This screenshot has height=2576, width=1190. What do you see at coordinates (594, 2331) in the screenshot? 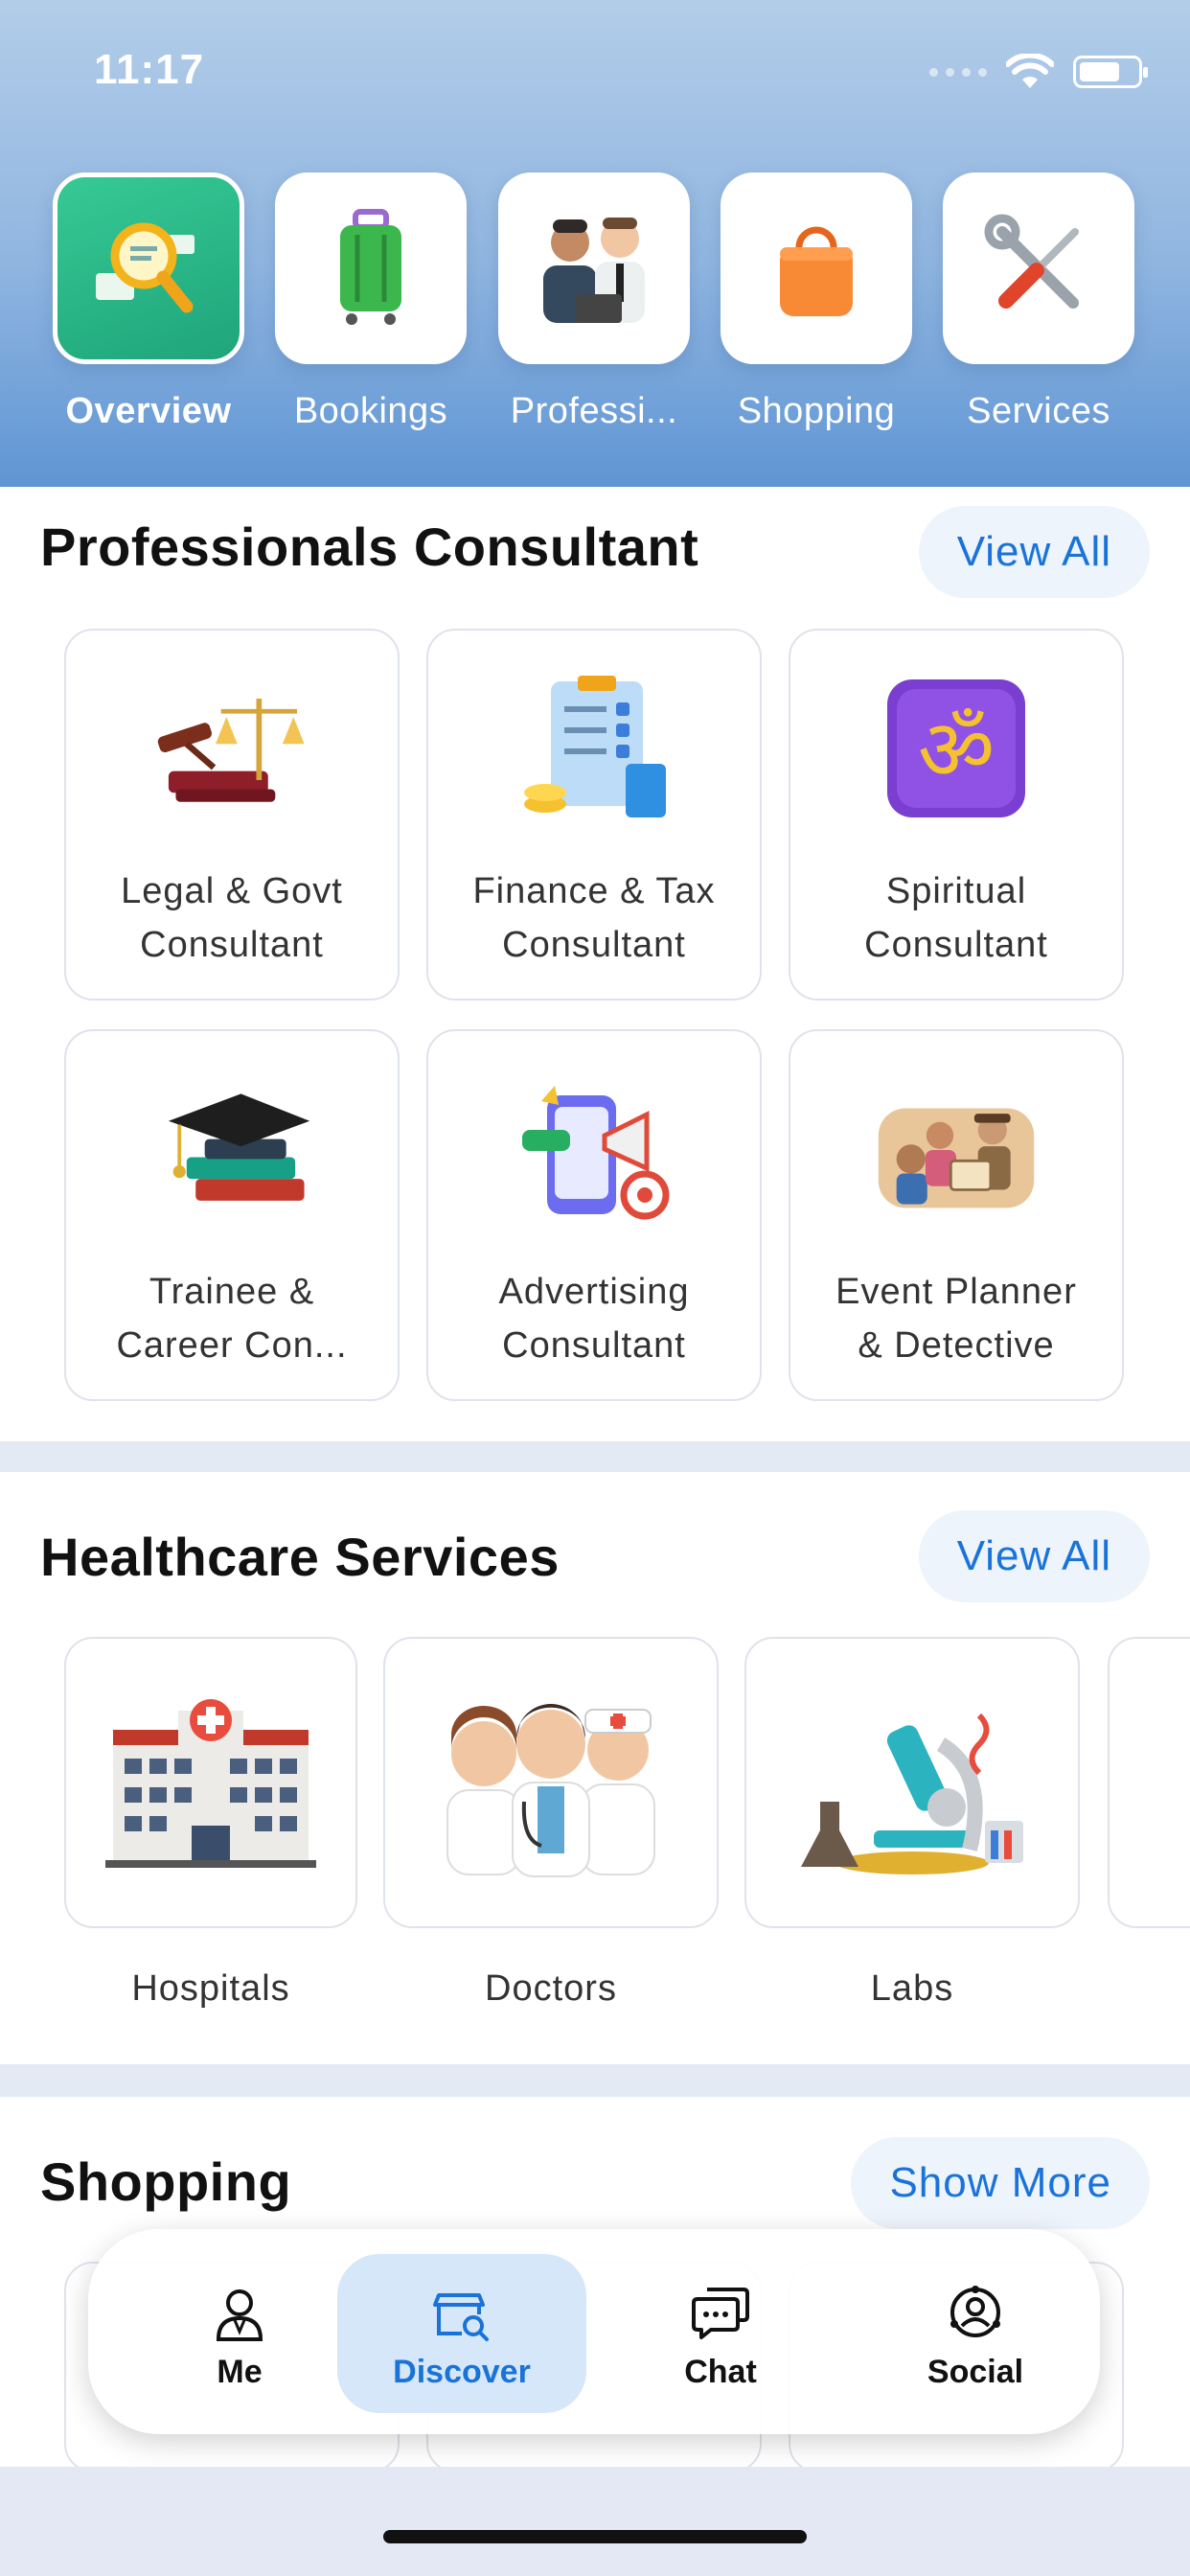
I see `bottom-nav: Me Discover Chat Social` at bounding box center [594, 2331].